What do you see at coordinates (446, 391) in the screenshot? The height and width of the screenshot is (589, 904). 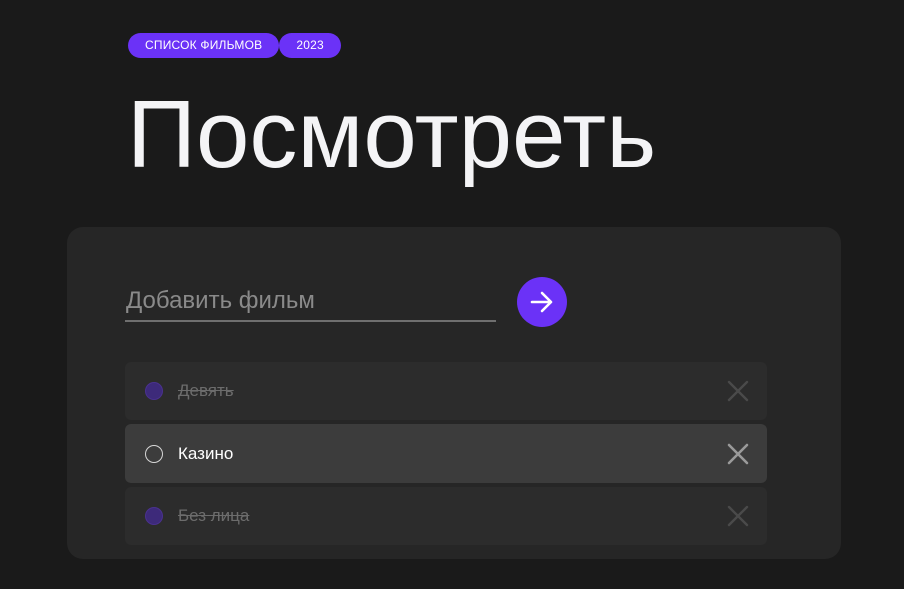 I see `movie-item: Девять` at bounding box center [446, 391].